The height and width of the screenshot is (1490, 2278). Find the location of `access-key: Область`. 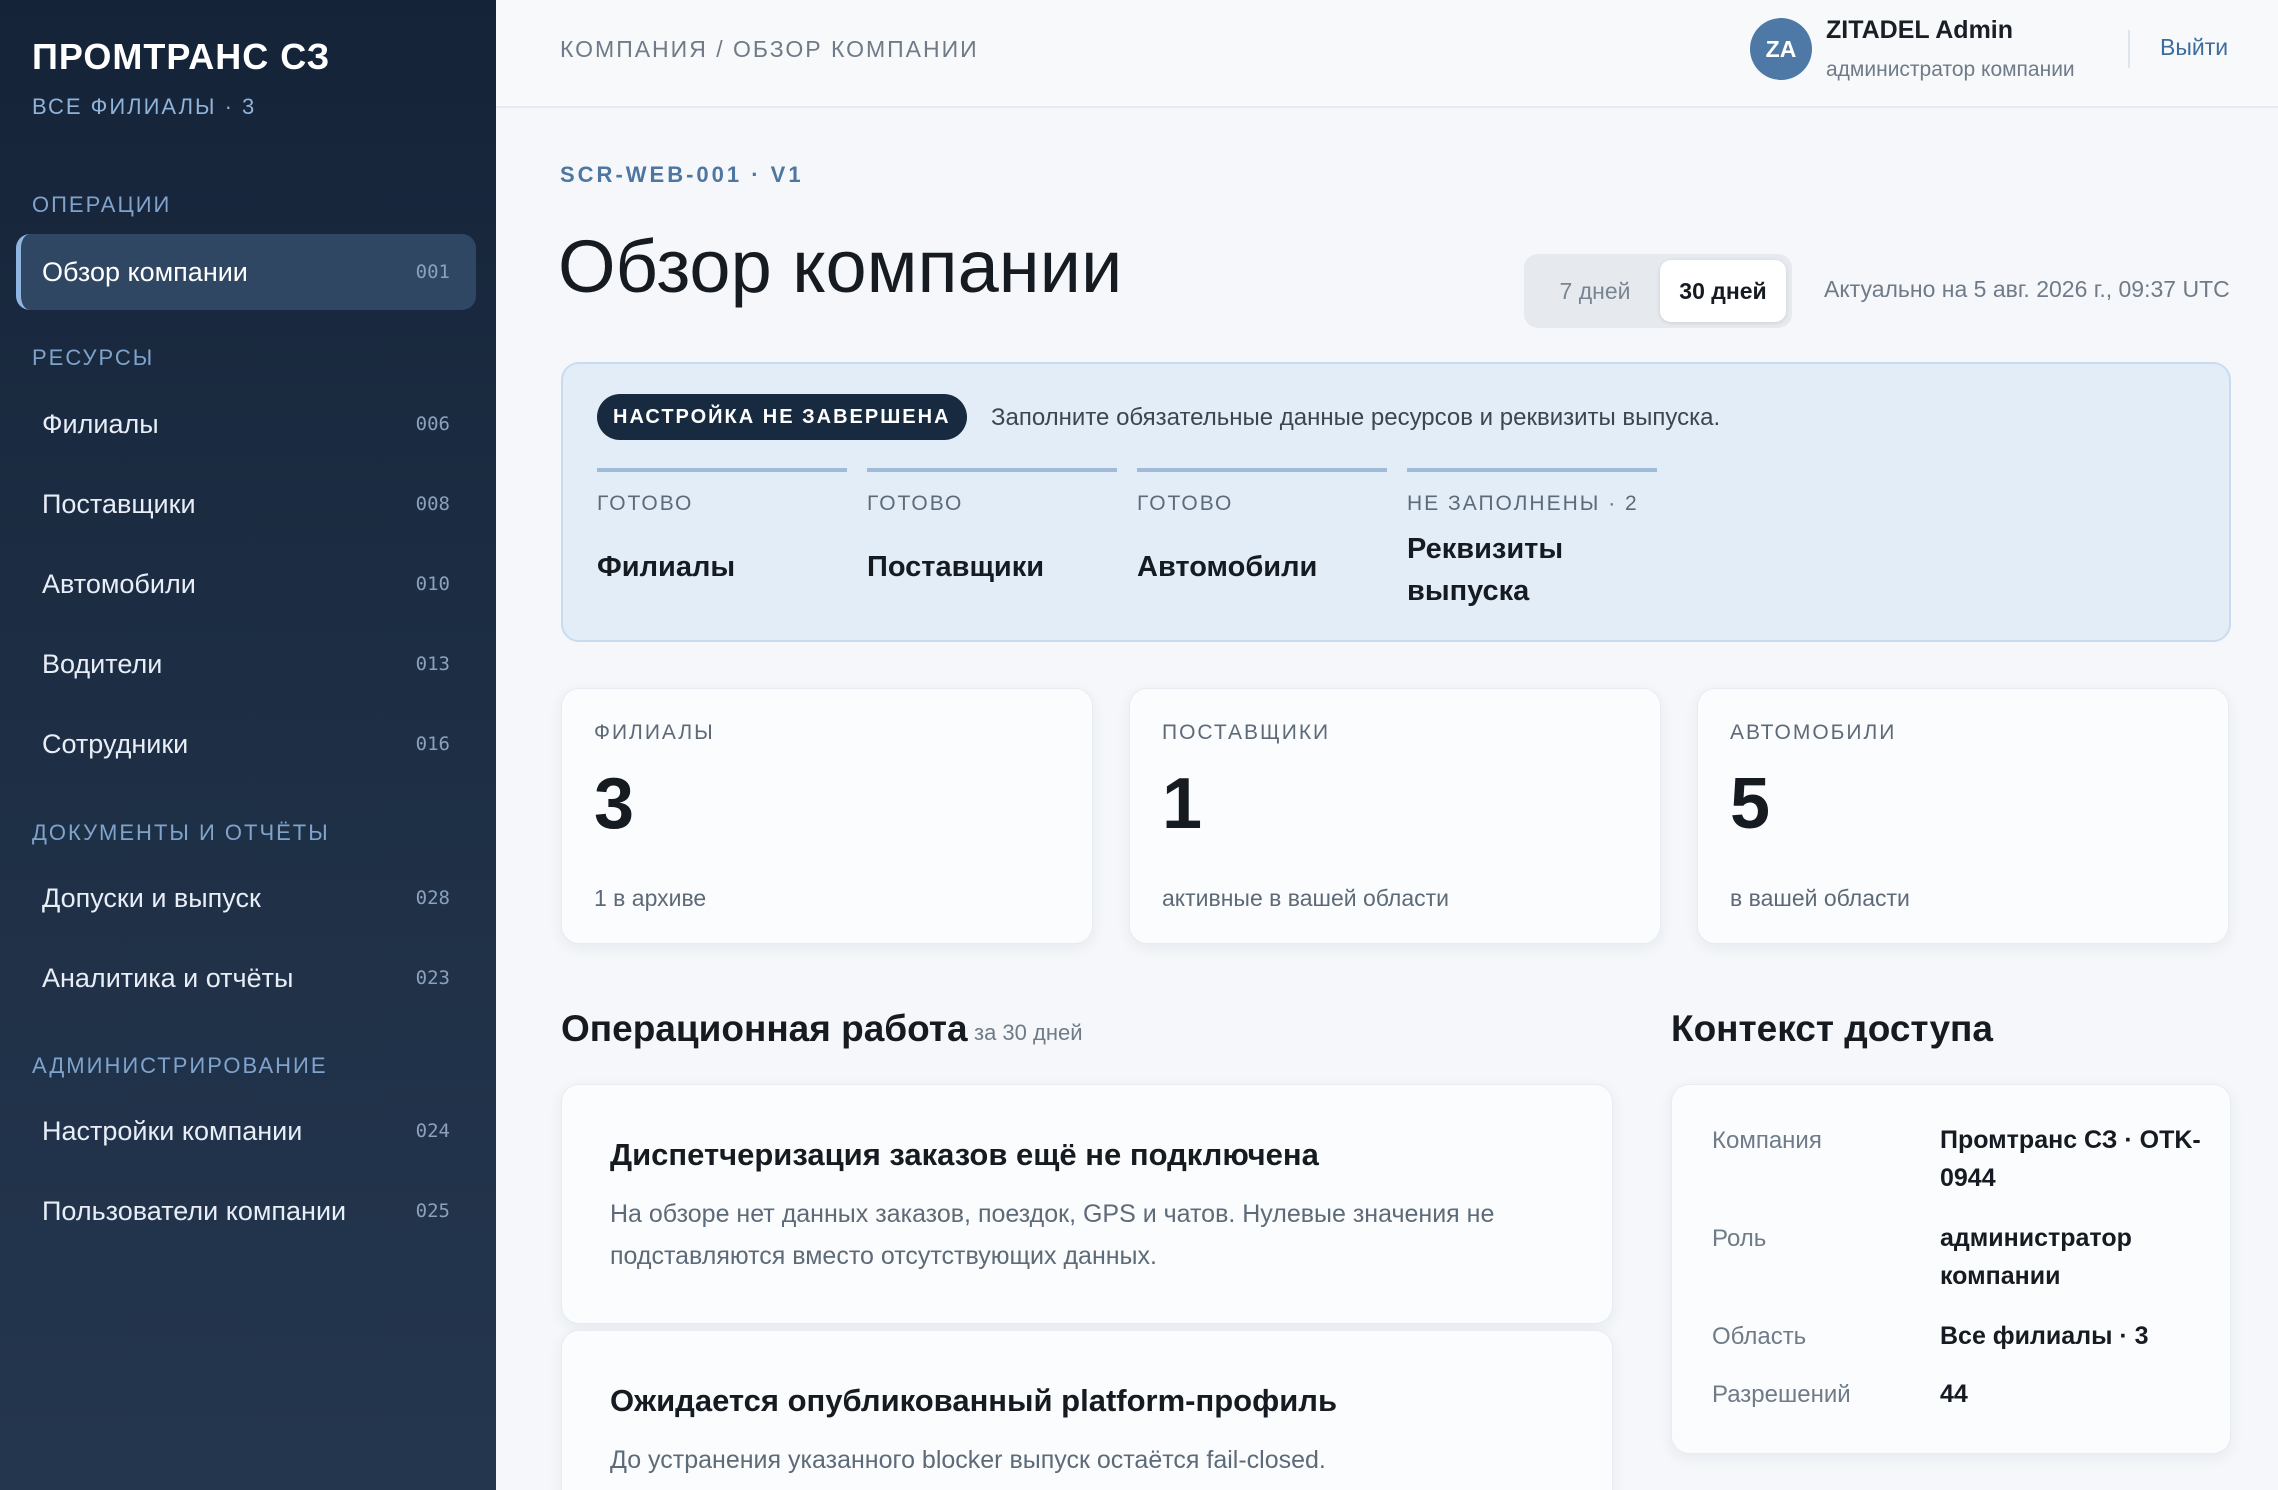

access-key: Область is located at coordinates (1759, 1336).